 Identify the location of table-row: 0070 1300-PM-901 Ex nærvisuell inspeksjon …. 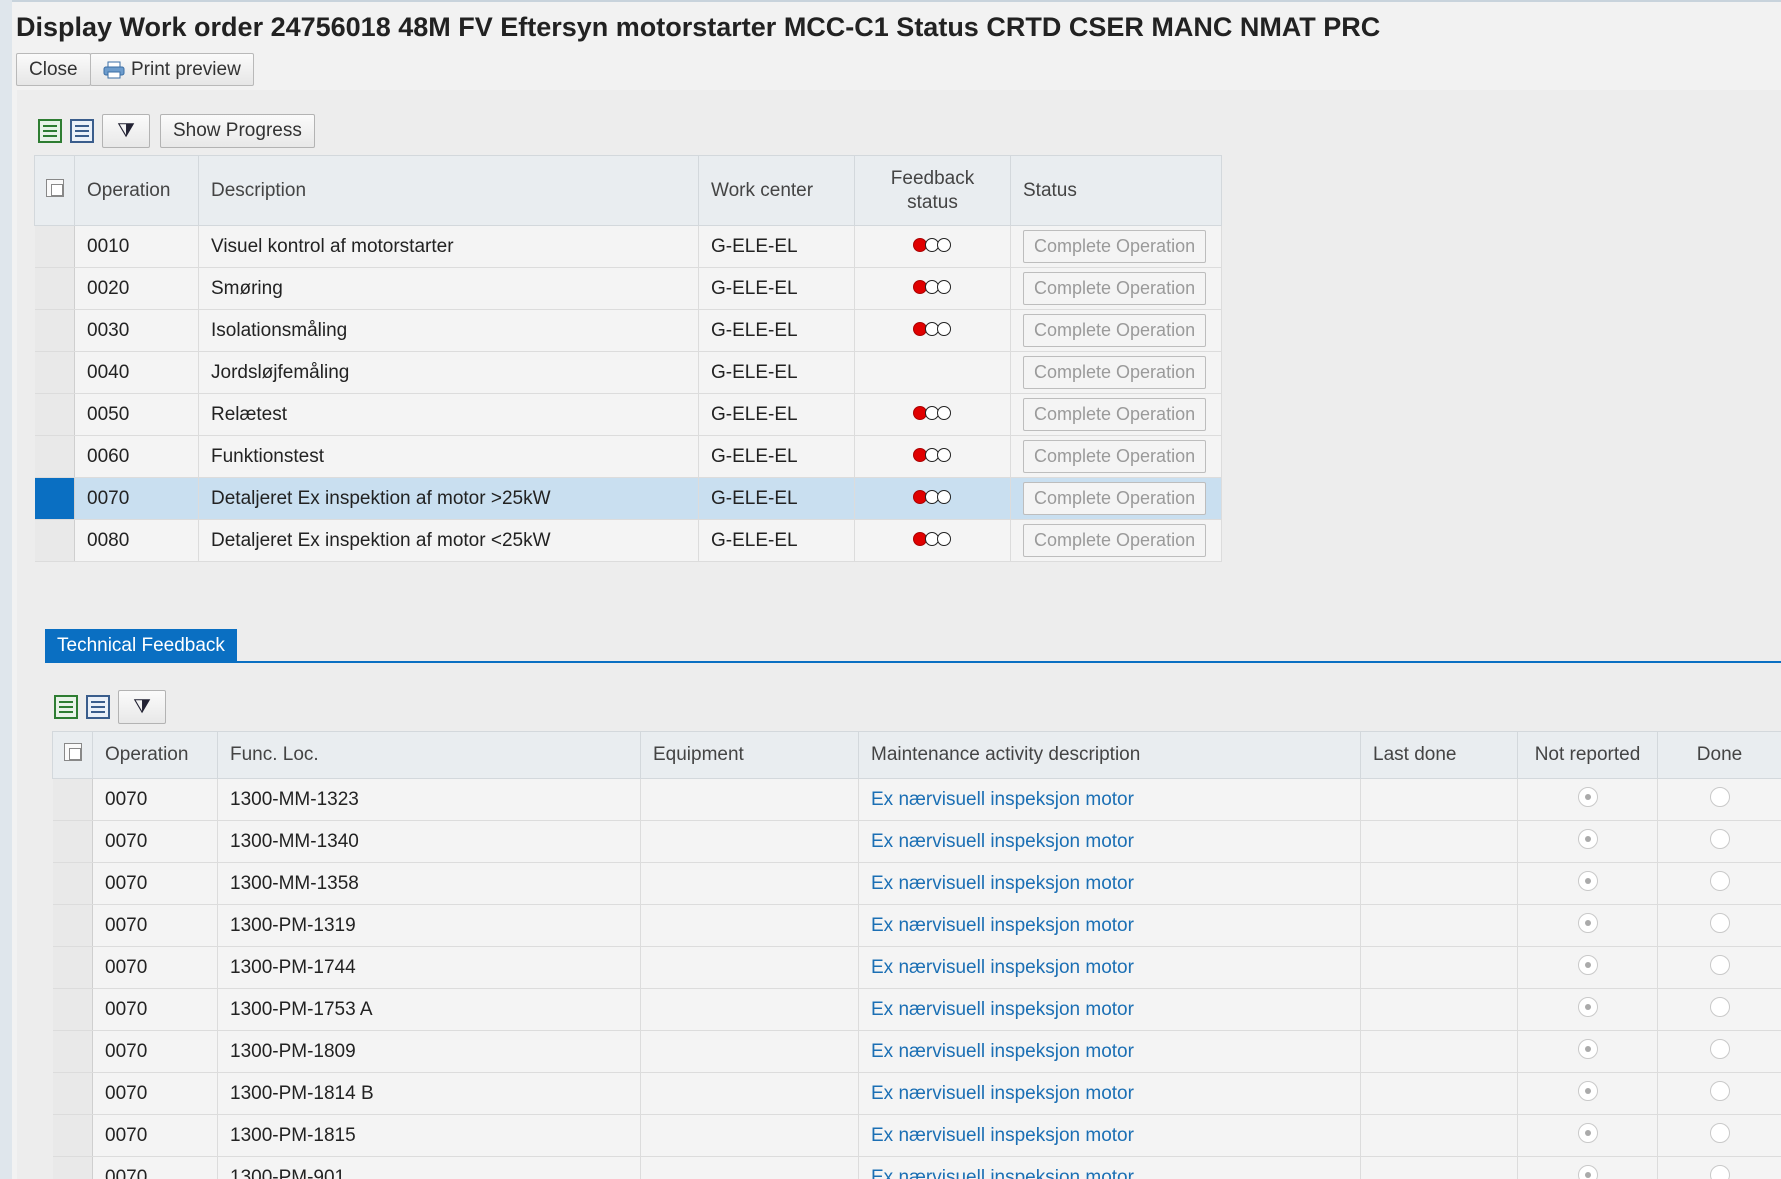
(916, 1167).